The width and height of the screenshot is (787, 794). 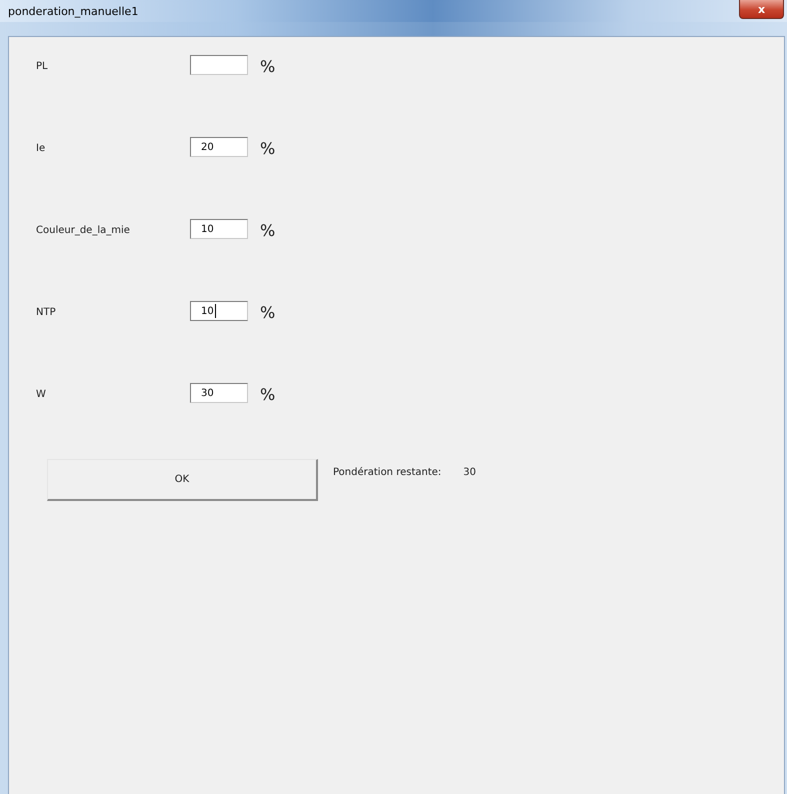 I want to click on field-label: PL, so click(x=42, y=66).